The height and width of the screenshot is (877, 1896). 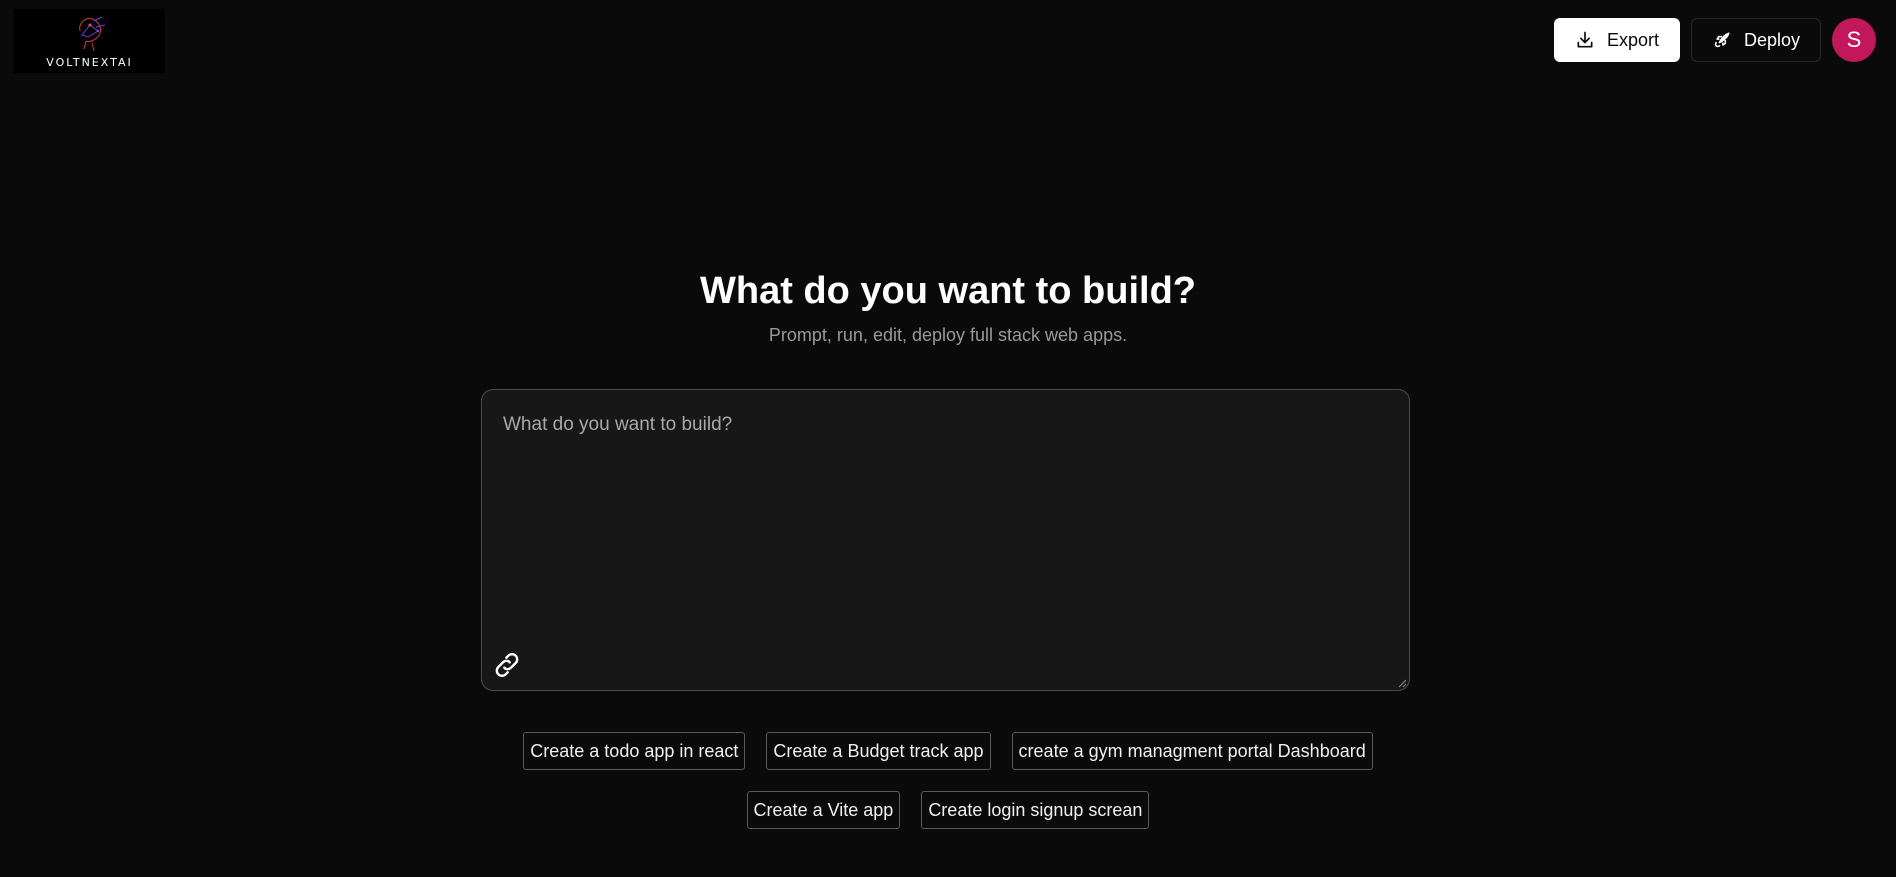 What do you see at coordinates (948, 291) in the screenshot?
I see `page-title: What do you want to build?` at bounding box center [948, 291].